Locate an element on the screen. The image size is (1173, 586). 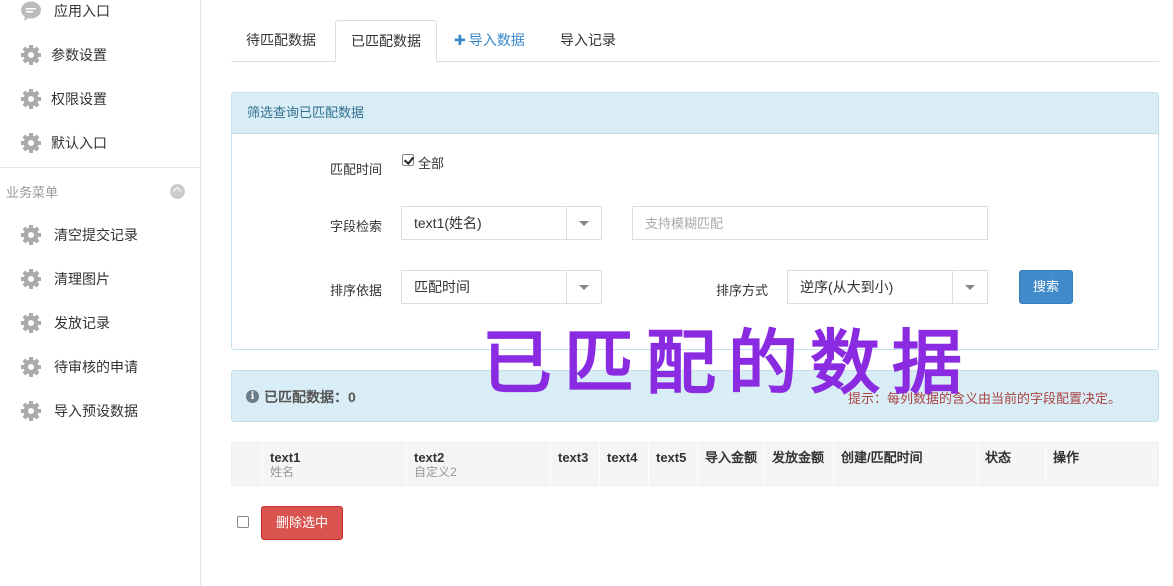
sidebar-item-clear-records: 清空提交记录 is located at coordinates (100, 235).